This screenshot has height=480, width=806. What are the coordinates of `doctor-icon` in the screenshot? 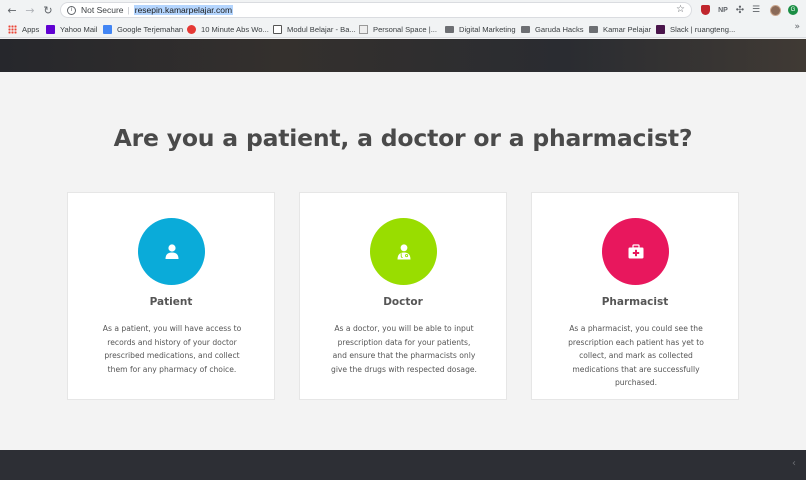 It's located at (403, 251).